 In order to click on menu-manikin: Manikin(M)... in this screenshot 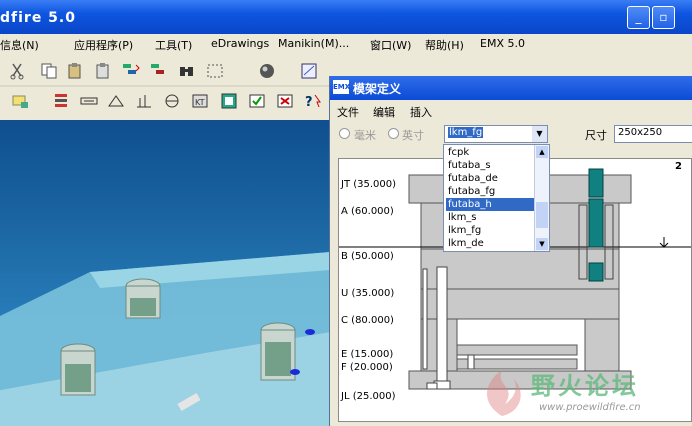, I will do `click(313, 43)`.